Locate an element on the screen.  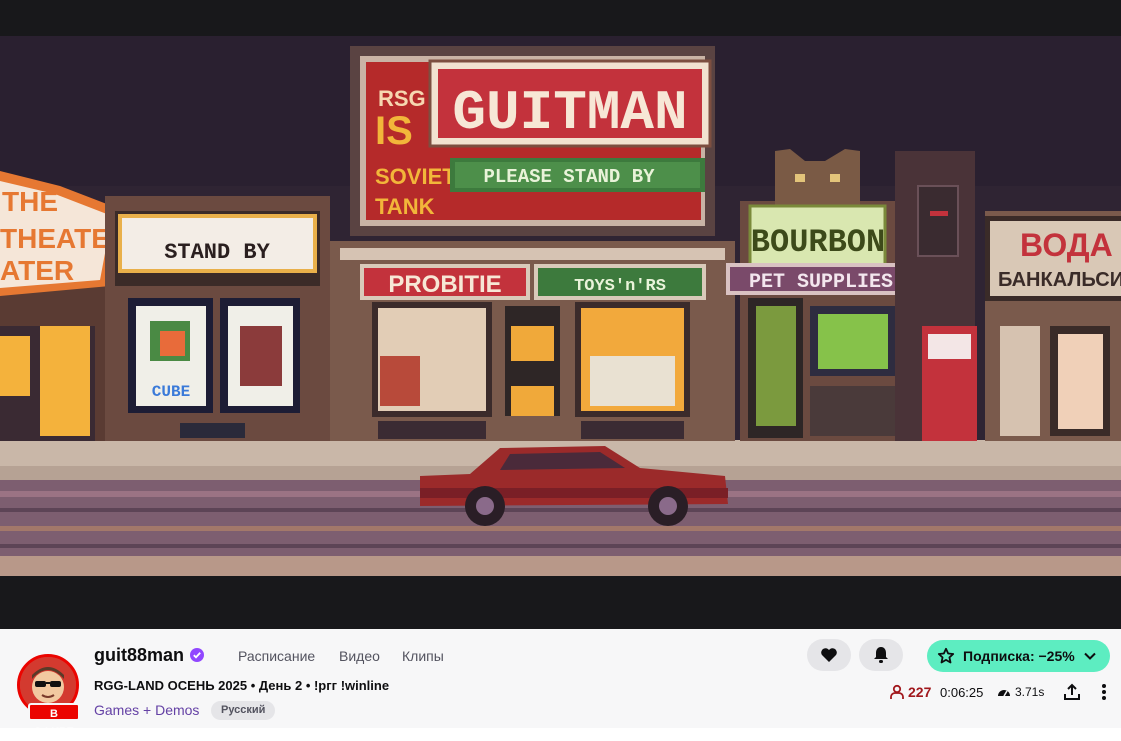
latency-value: 3.71s is located at coordinates (1030, 692).